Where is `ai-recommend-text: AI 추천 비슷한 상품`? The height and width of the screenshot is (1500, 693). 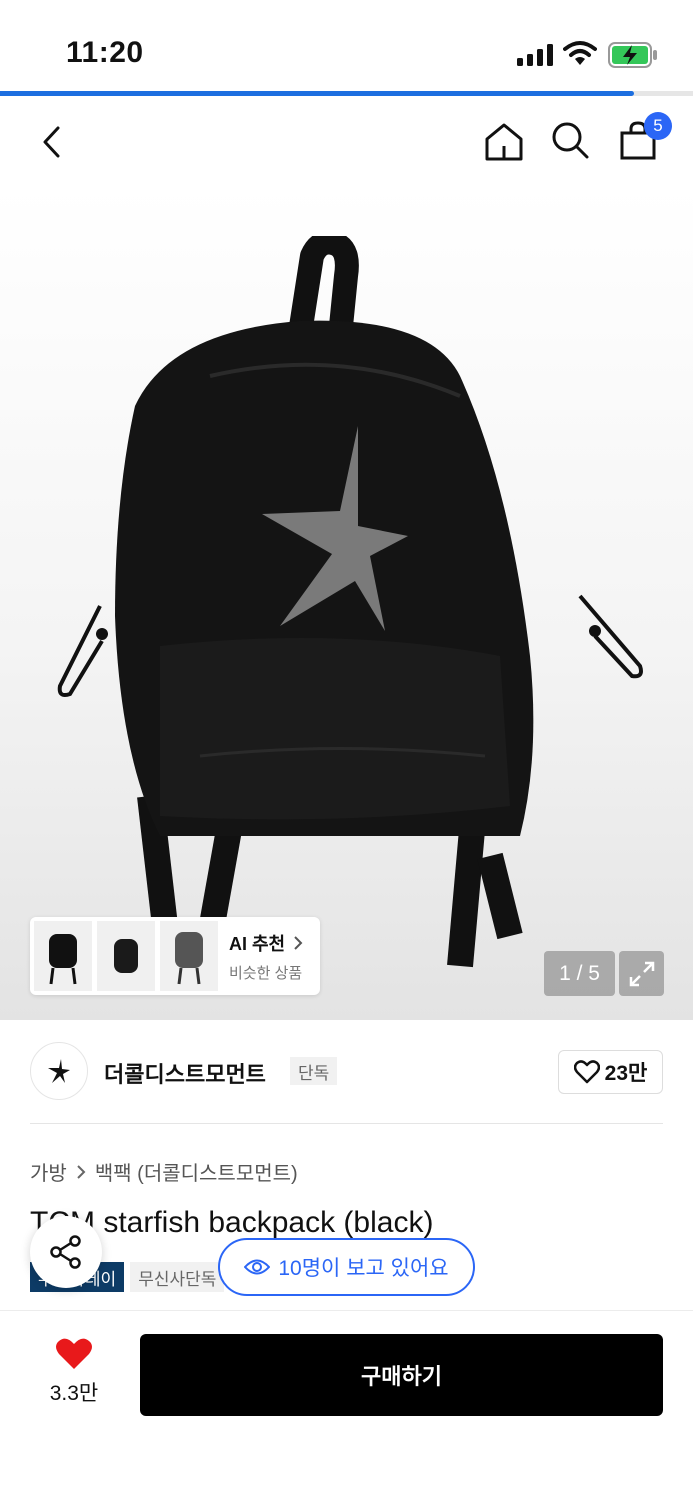
ai-recommend-text: AI 추천 비슷한 상품 is located at coordinates (267, 956).